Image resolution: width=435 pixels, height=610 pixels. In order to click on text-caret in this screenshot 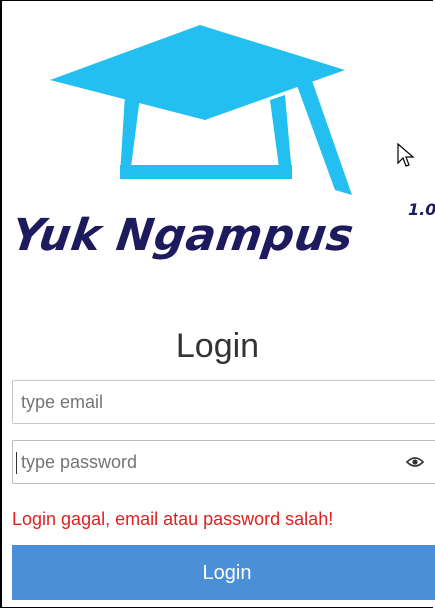, I will do `click(16, 463)`.